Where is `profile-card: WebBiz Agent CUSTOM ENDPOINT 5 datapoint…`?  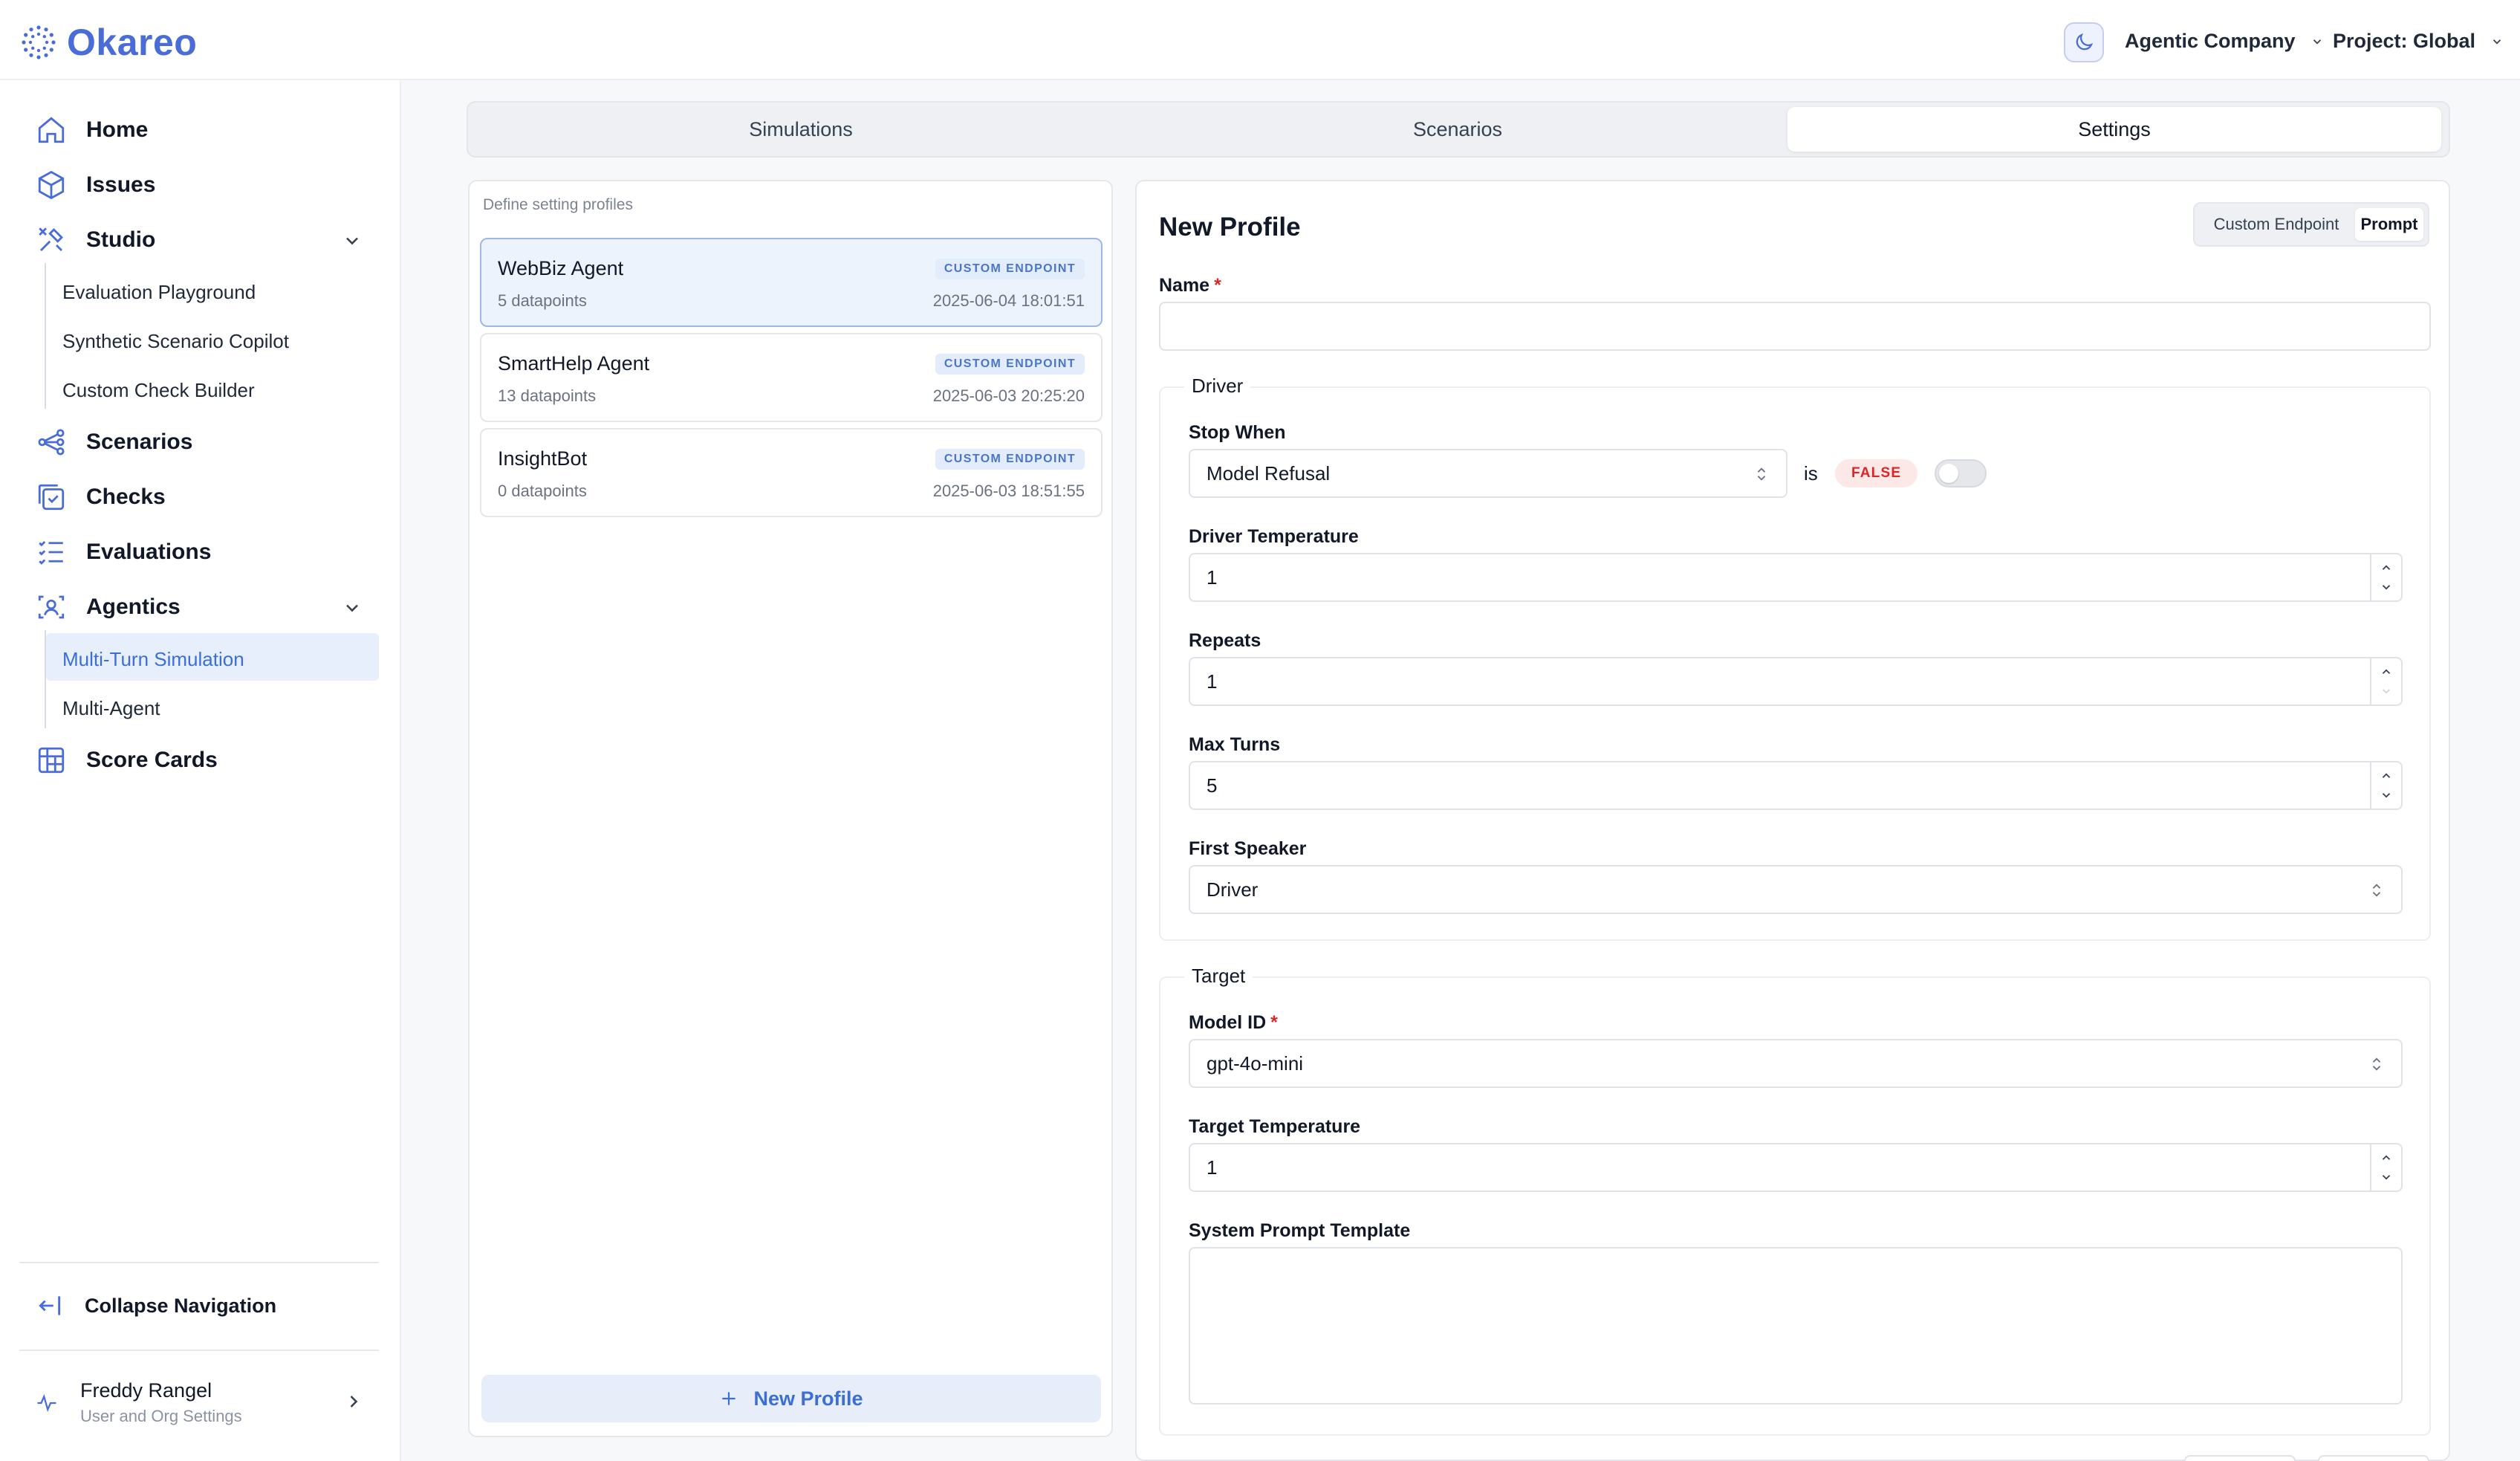
profile-card: WebBiz Agent CUSTOM ENDPOINT 5 datapoint… is located at coordinates (791, 282).